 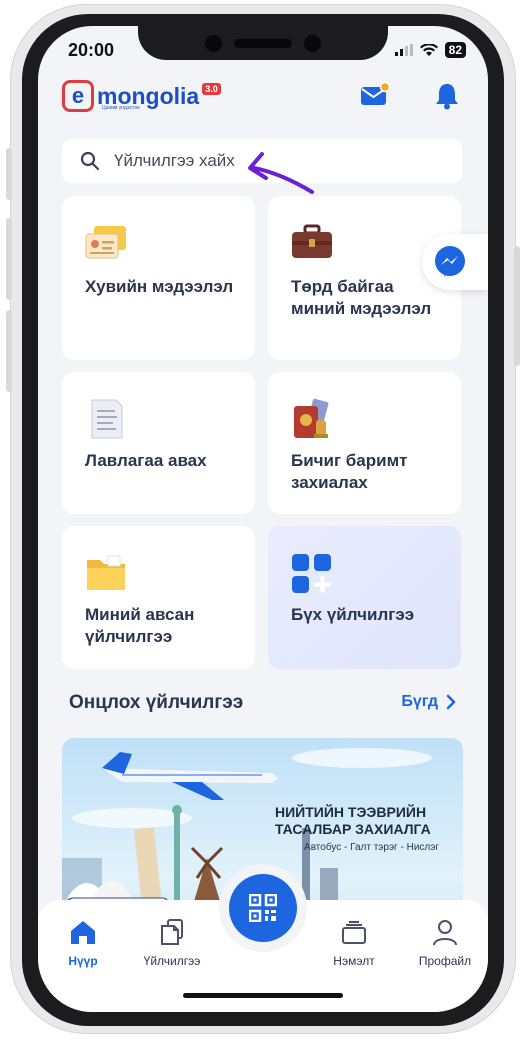 What do you see at coordinates (107, 419) in the screenshot?
I see `document-icon` at bounding box center [107, 419].